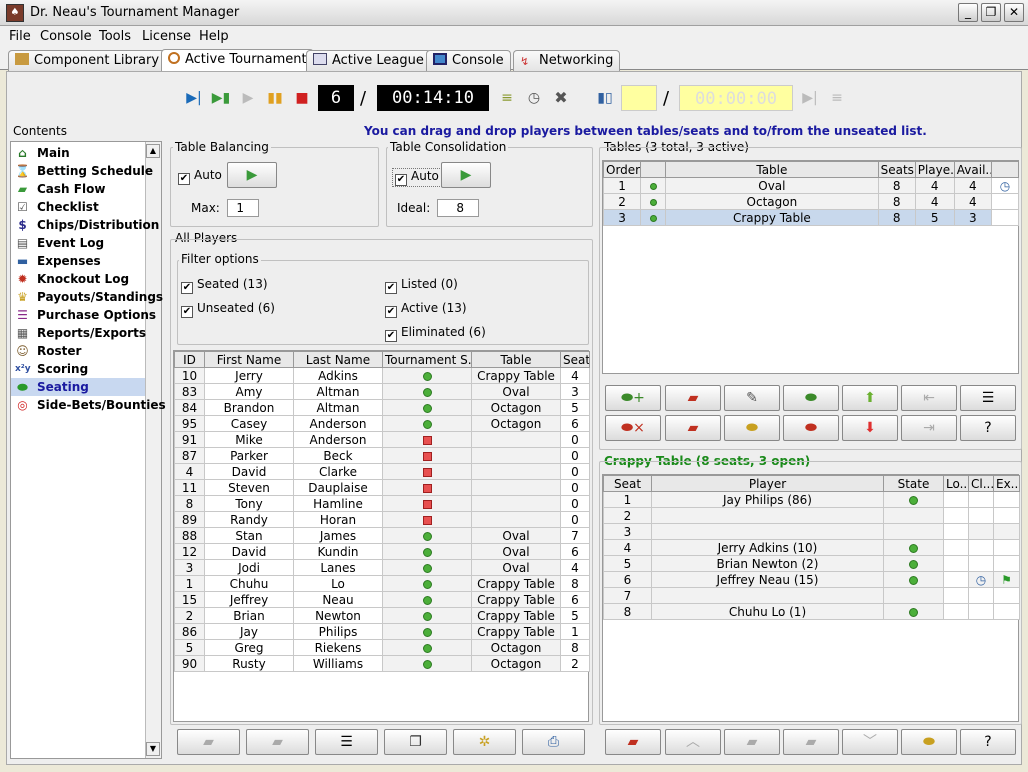 Image resolution: width=1028 pixels, height=772 pixels. I want to click on filter-eliminated: ✔ Eliminated (6), so click(435, 333).